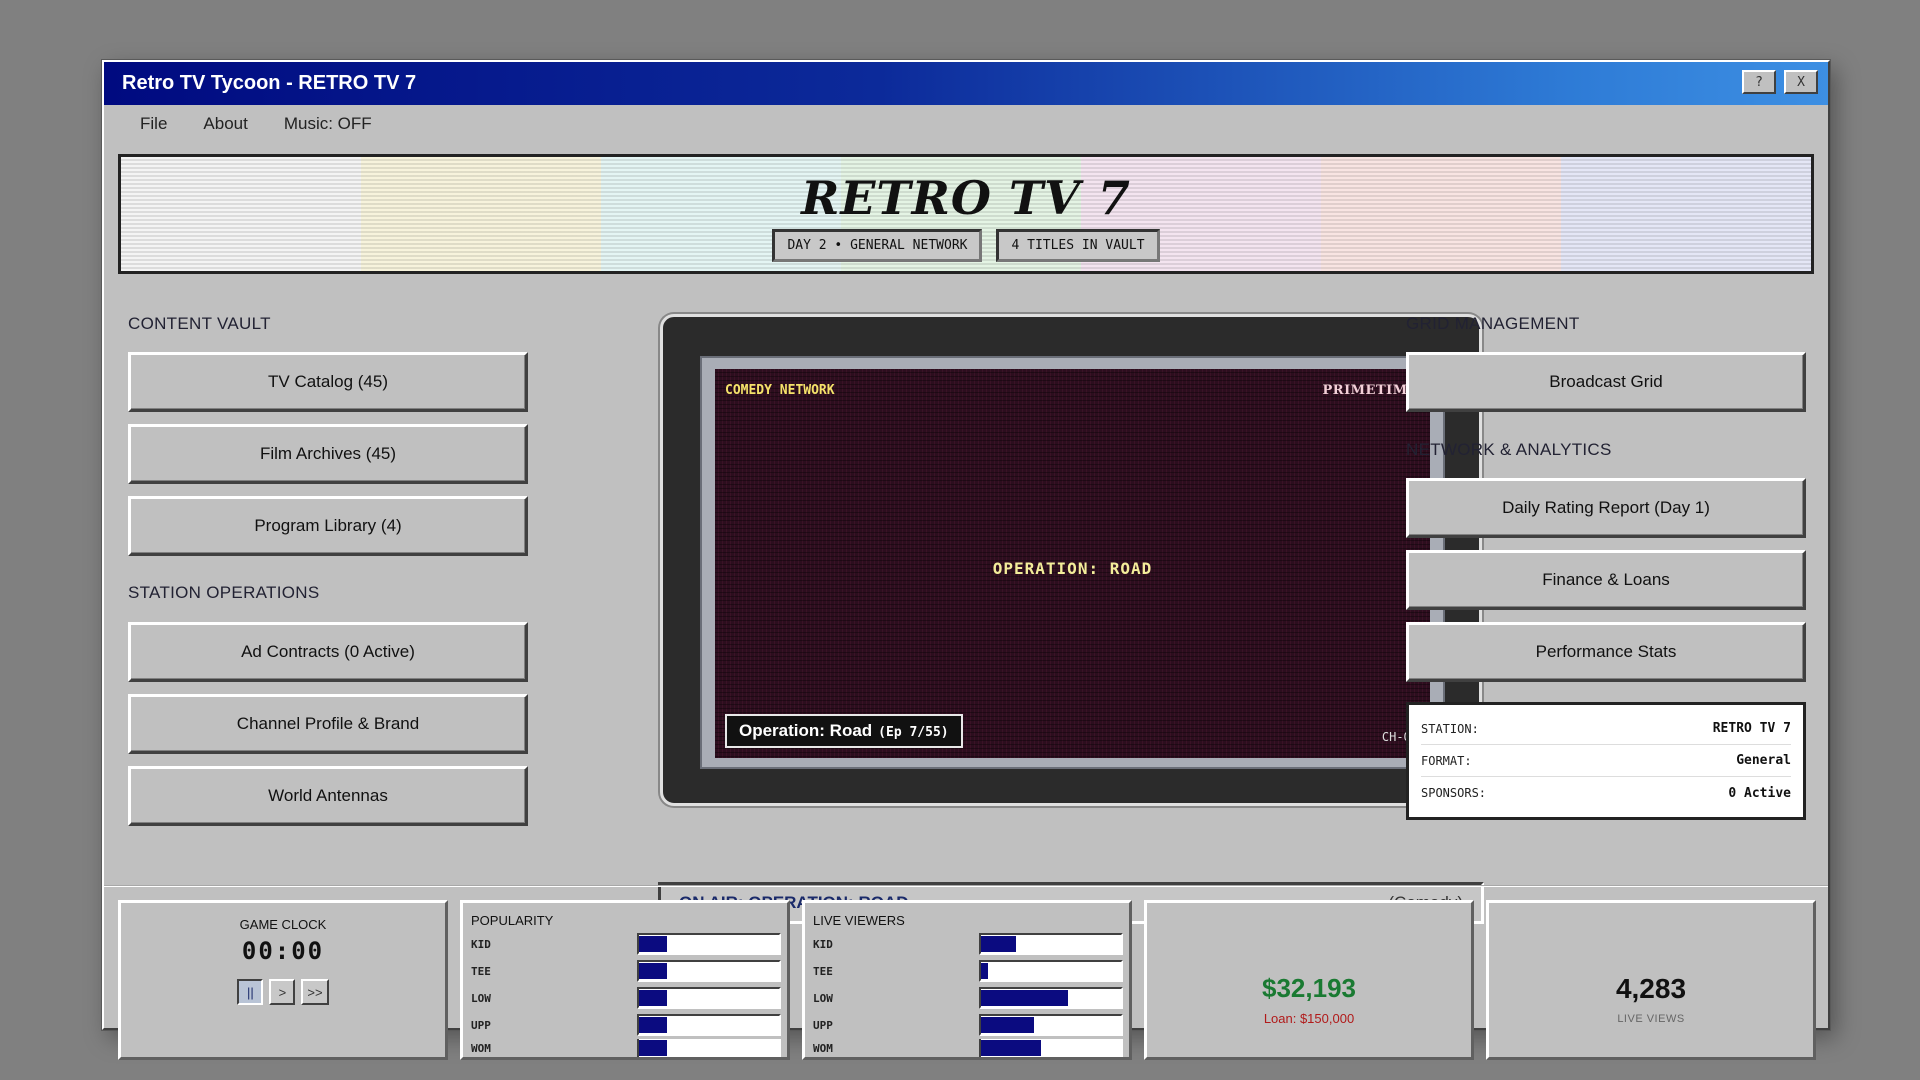  I want to click on game-clock-panel: GAME CLOCK 00:00 || > >>, so click(283, 980).